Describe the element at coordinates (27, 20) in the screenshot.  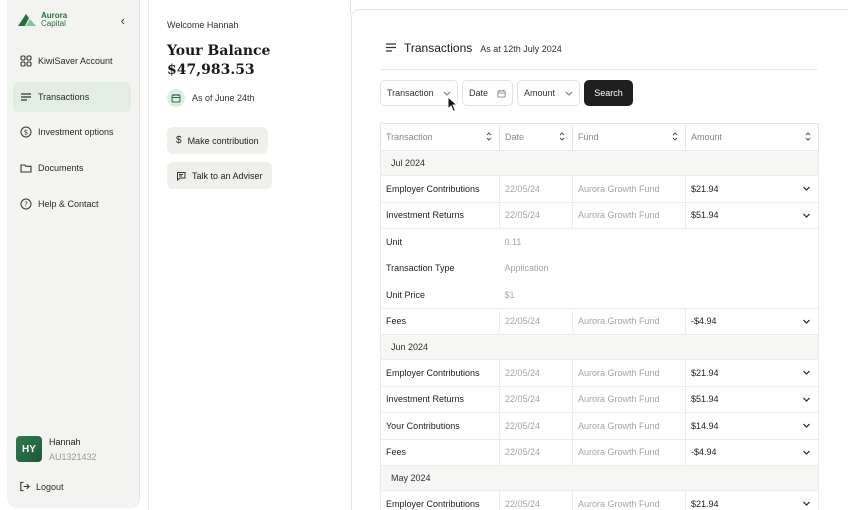
I see `aurora-logo-icon` at that location.